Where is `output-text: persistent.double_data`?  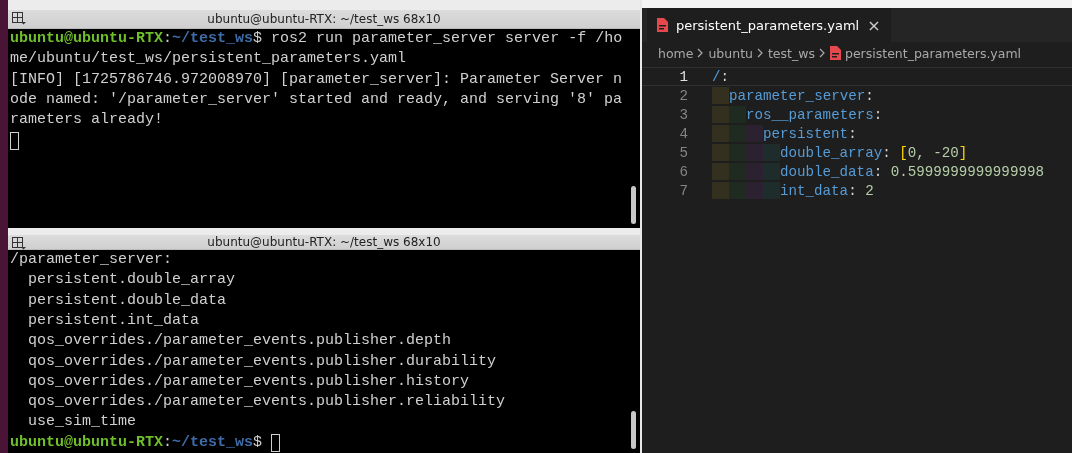 output-text: persistent.double_data is located at coordinates (127, 300).